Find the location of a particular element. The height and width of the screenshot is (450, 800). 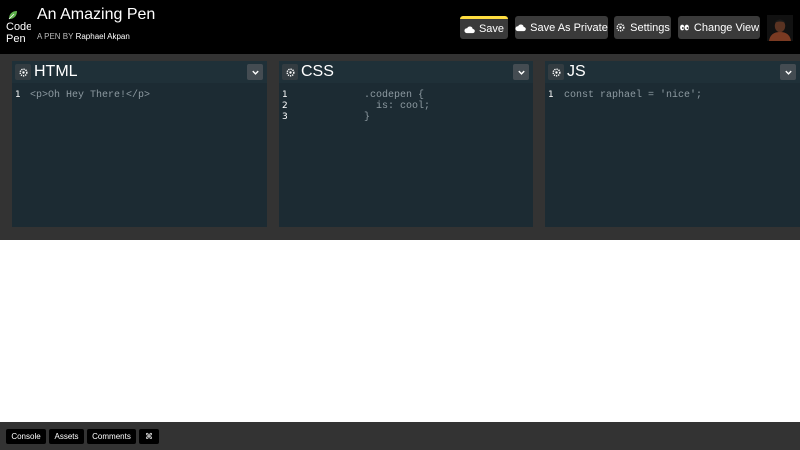

pen-byline: A PEN BY Raphael Akpan is located at coordinates (83, 36).